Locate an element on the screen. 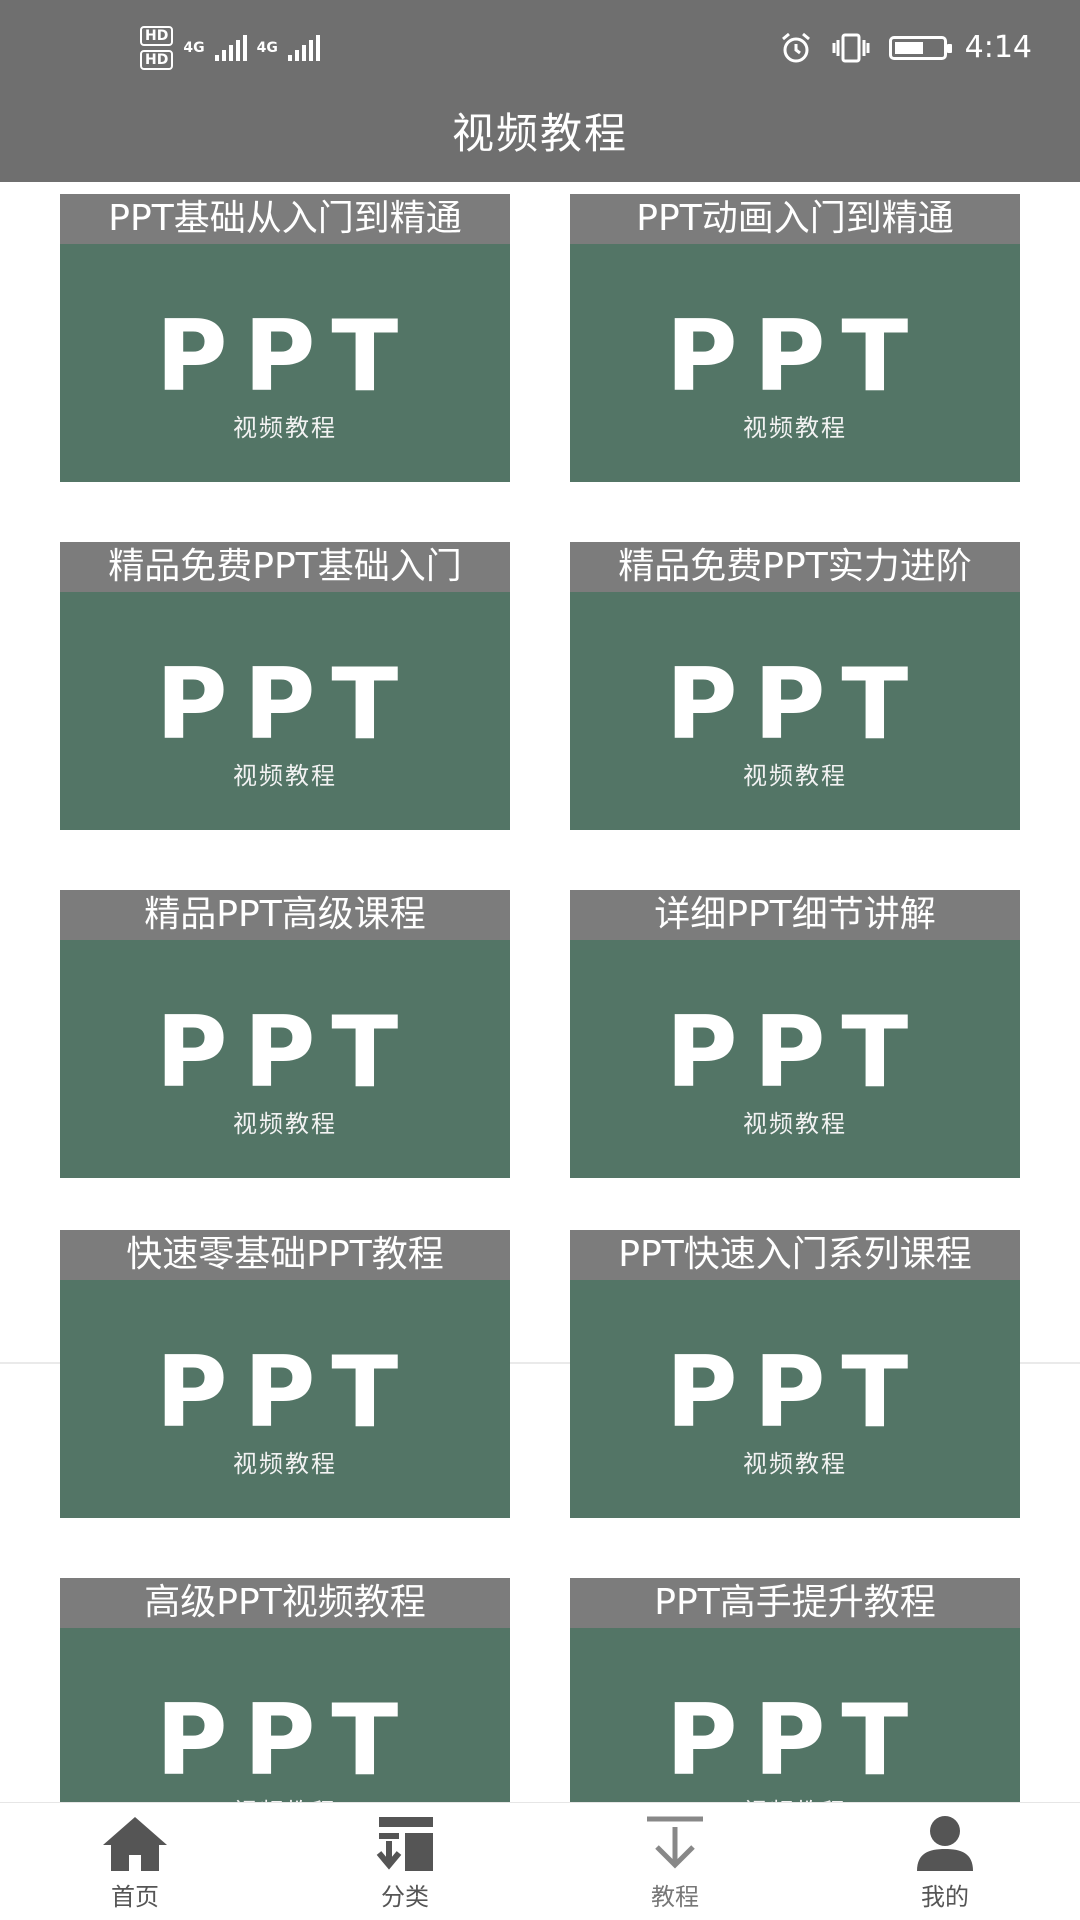 The height and width of the screenshot is (1920, 1080). alarm-clock-icon is located at coordinates (795, 47).